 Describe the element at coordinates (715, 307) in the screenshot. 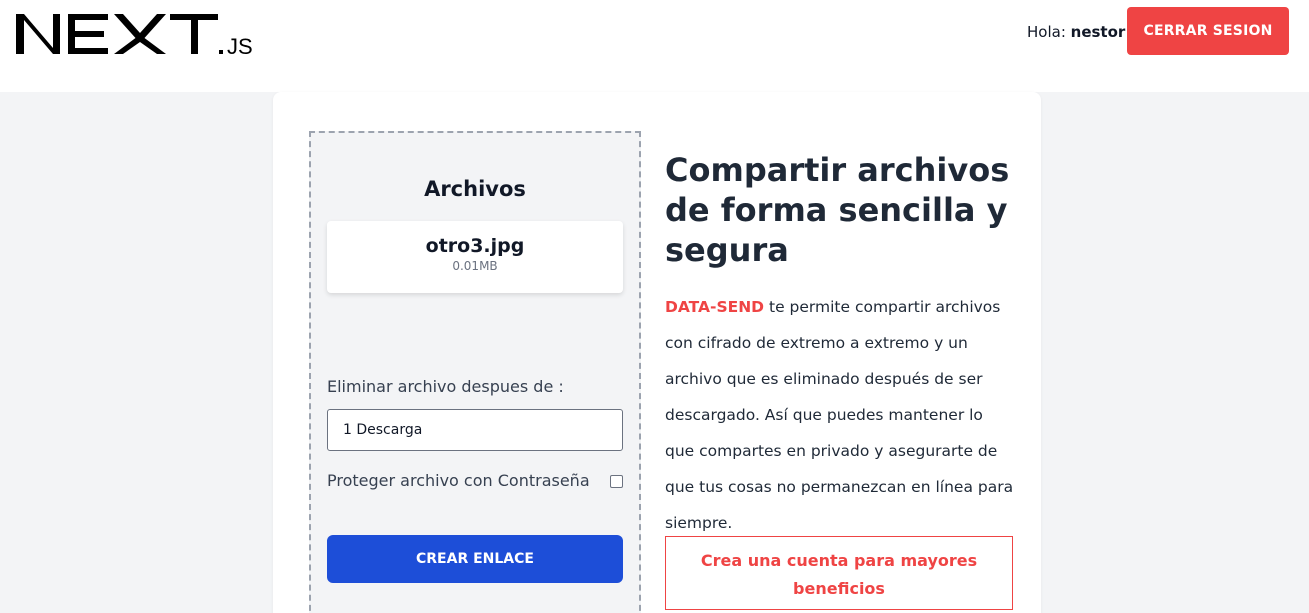

I see `brand-name: DATA-SEND` at that location.